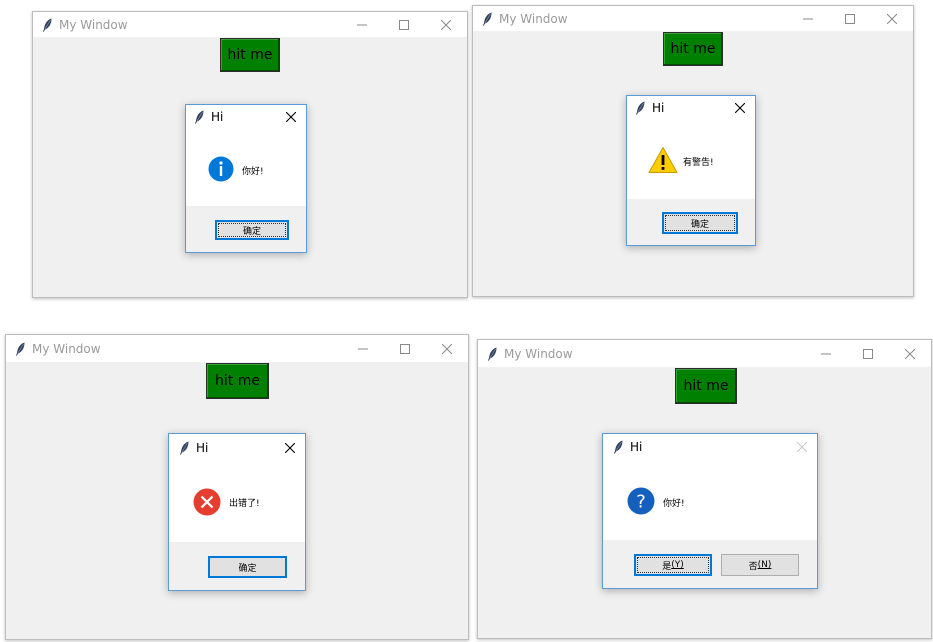 The height and width of the screenshot is (642, 933). I want to click on no-button: 否 (N), so click(760, 565).